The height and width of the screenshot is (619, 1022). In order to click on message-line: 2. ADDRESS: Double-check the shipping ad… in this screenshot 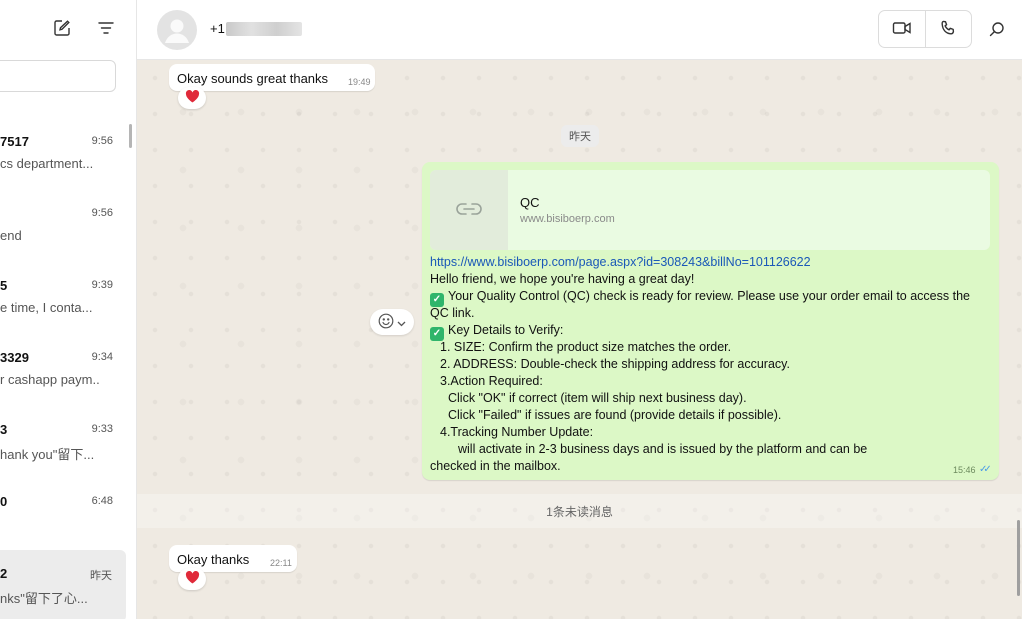, I will do `click(615, 364)`.